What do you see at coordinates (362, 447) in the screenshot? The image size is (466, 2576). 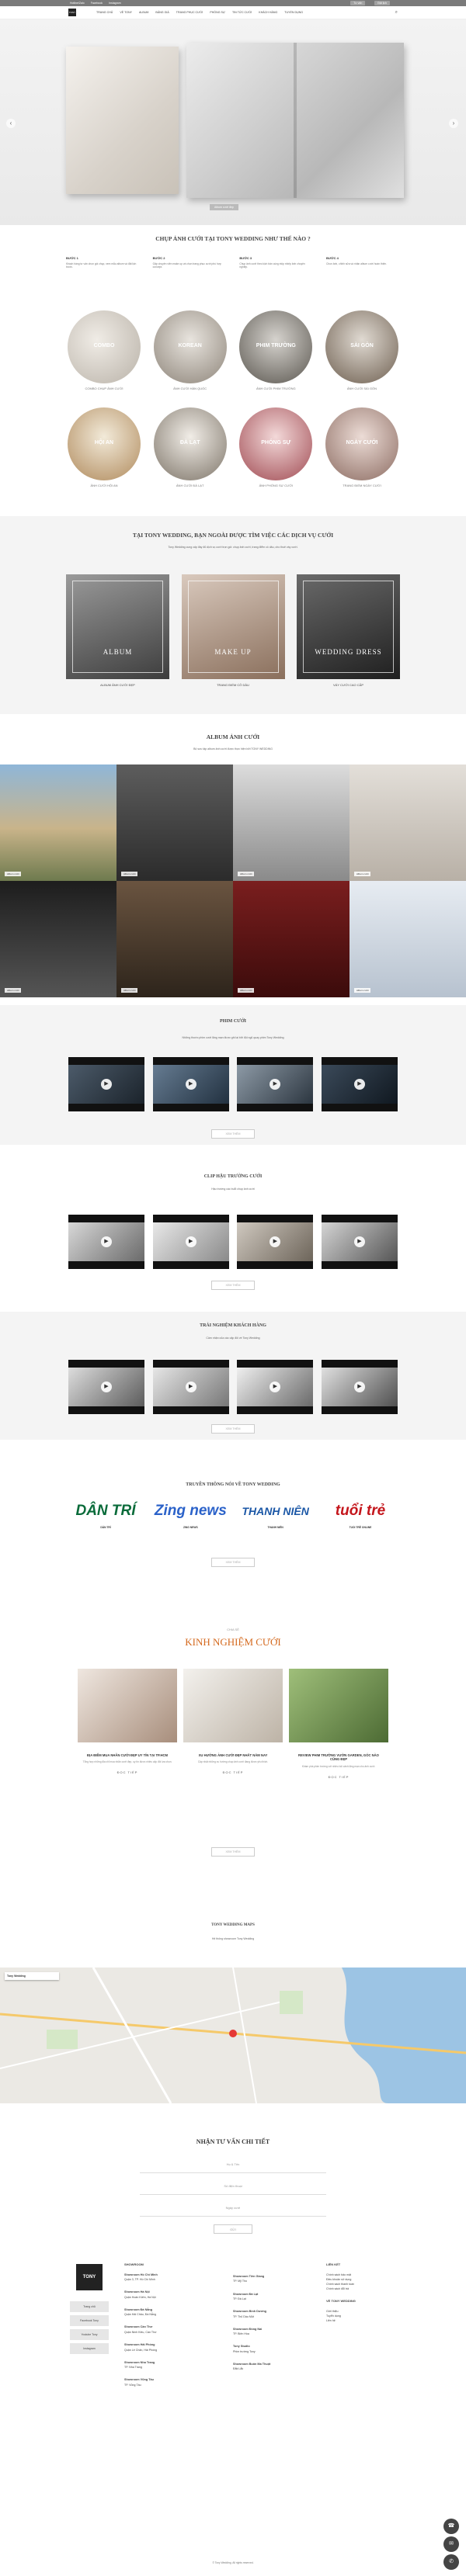 I see `concept-item: NGÀY CƯỚI TRANG ĐIỂM NGÀY CƯỚI` at bounding box center [362, 447].